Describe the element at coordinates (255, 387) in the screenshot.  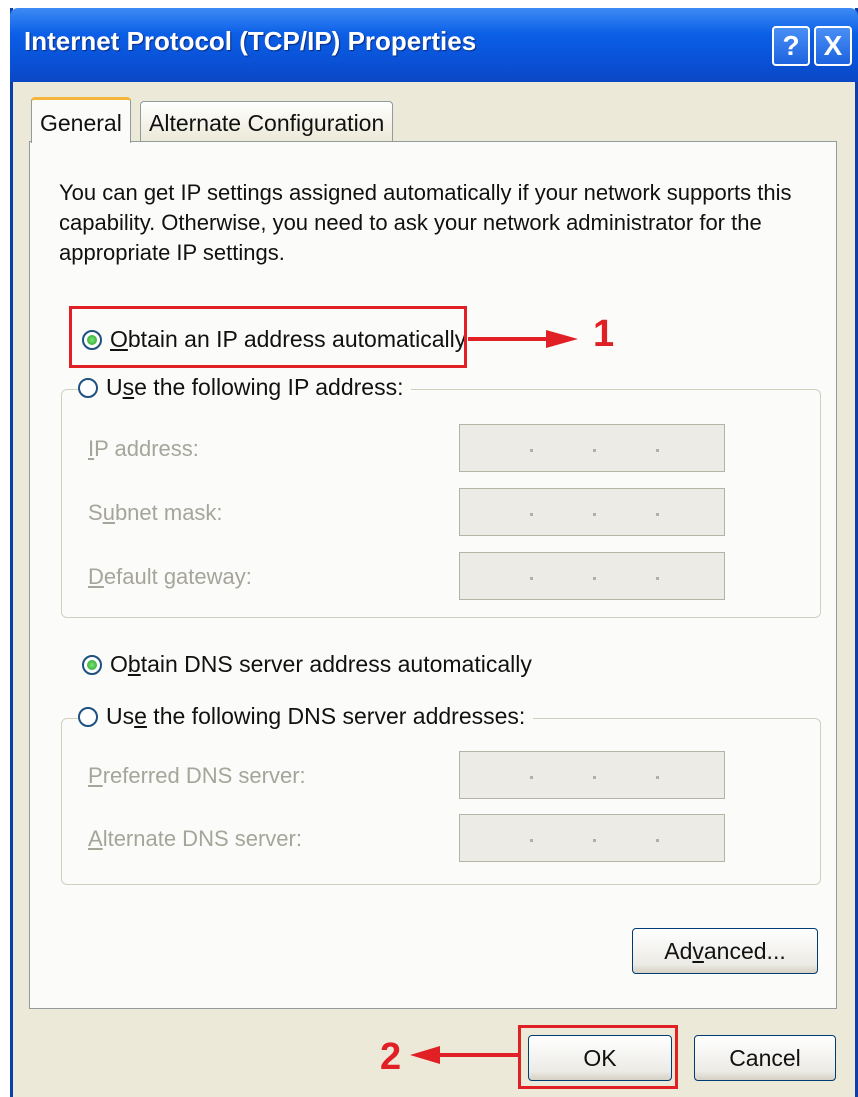
I see `use-following-ip-label: Use the following IP address:` at that location.